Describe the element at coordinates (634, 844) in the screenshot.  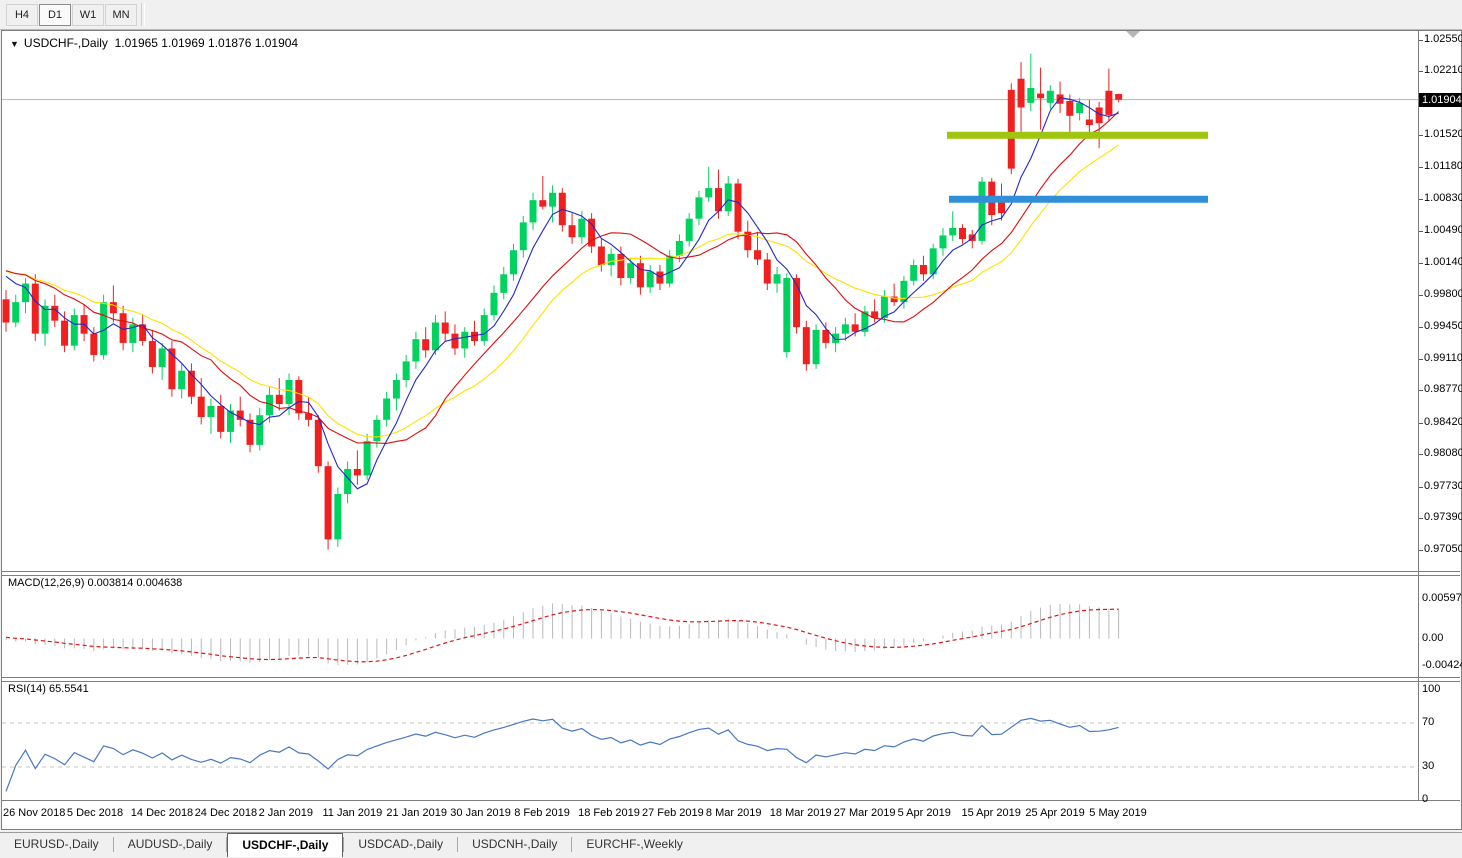
I see `tab-eurchf-weekly: EURCHF-,Weekly` at that location.